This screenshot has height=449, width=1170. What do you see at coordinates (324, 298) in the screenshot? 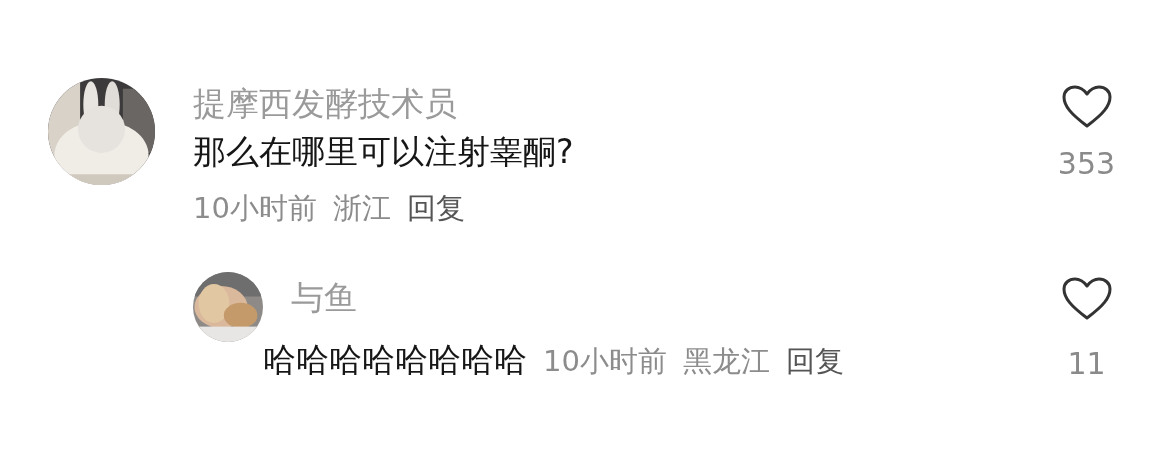
I see `username: 与鱼` at bounding box center [324, 298].